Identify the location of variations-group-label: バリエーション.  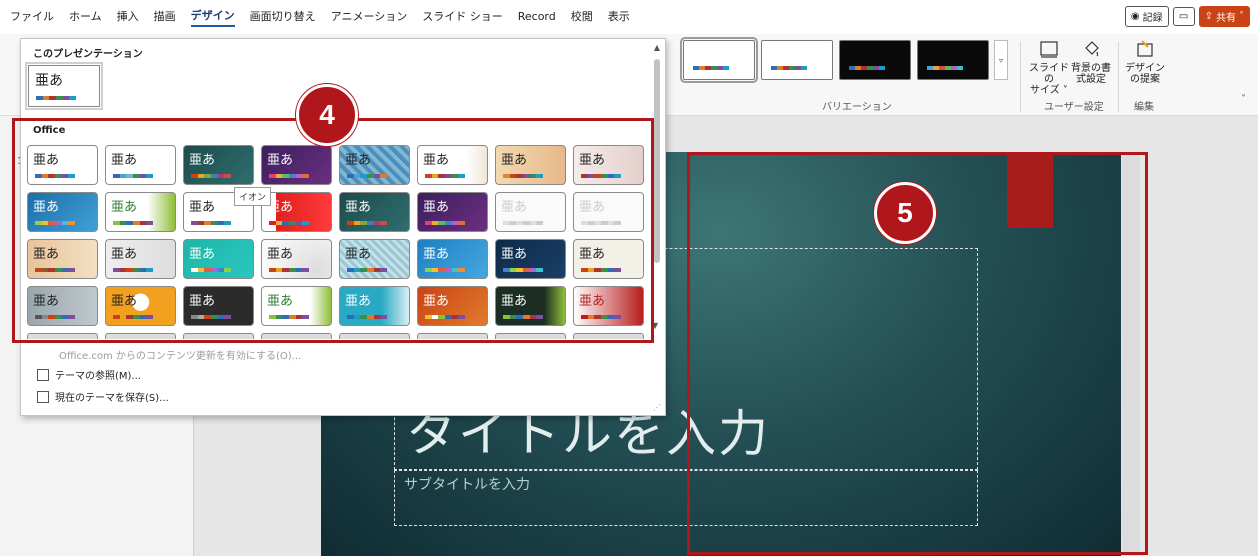
(857, 107).